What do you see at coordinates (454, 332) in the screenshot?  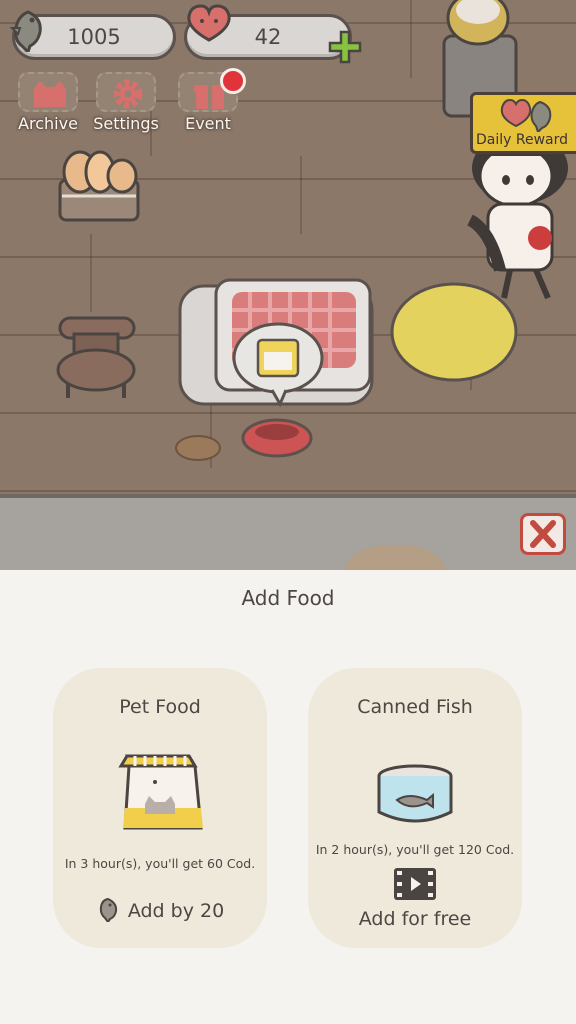 I see `yellow-cushion` at bounding box center [454, 332].